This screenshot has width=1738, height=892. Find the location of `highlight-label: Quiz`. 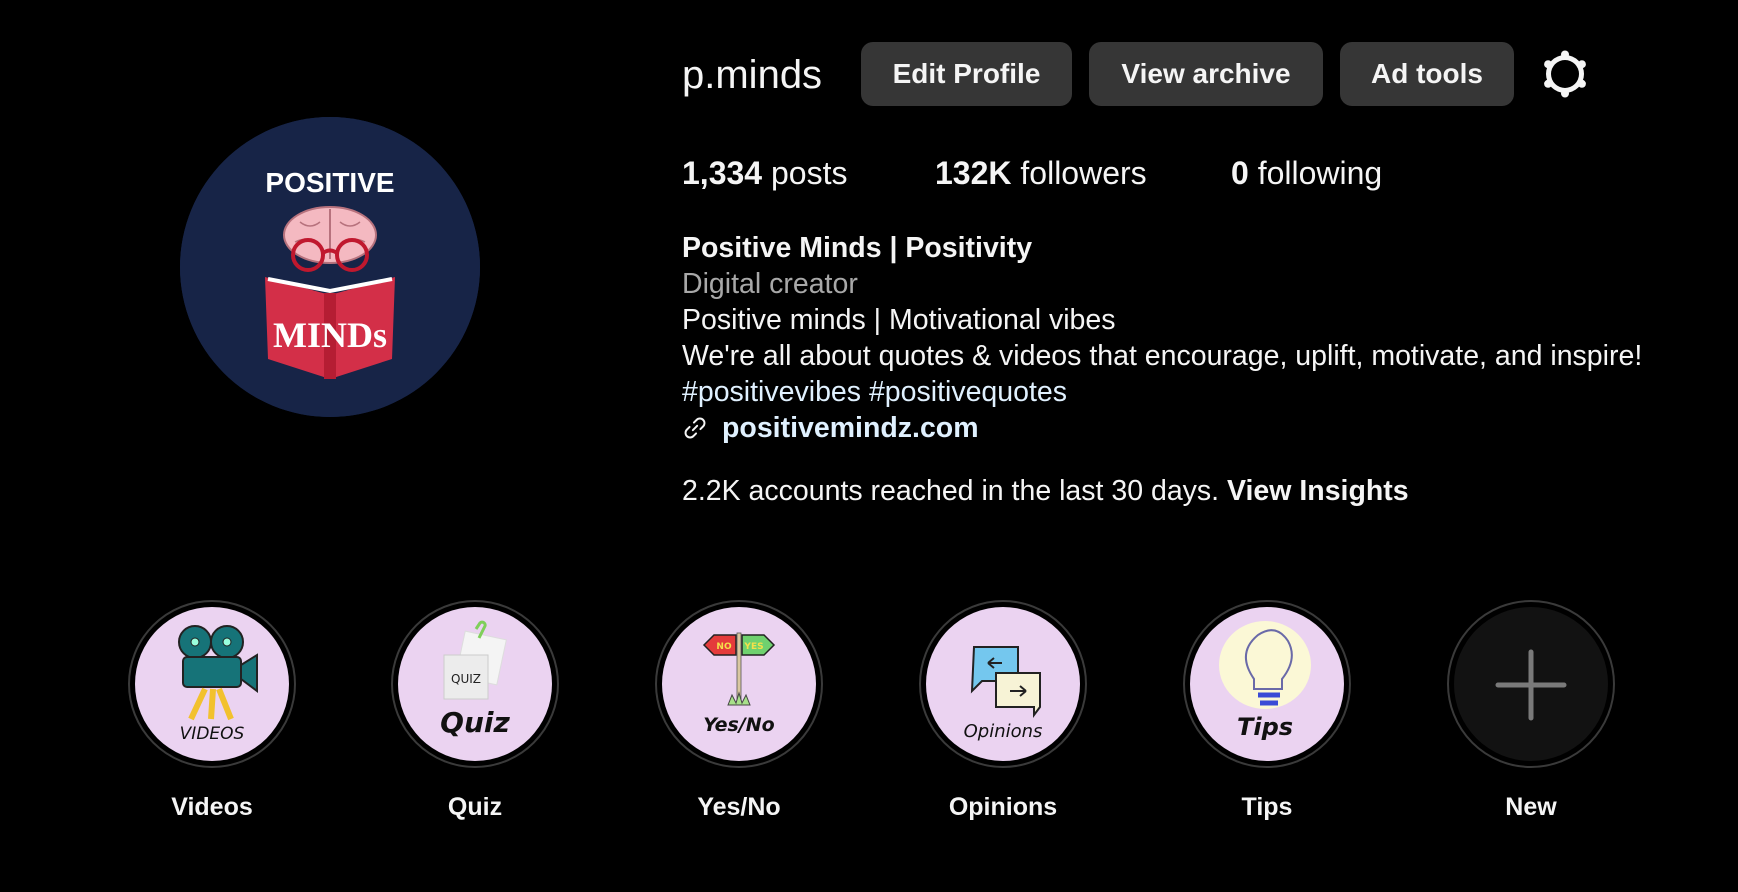

highlight-label: Quiz is located at coordinates (475, 807).